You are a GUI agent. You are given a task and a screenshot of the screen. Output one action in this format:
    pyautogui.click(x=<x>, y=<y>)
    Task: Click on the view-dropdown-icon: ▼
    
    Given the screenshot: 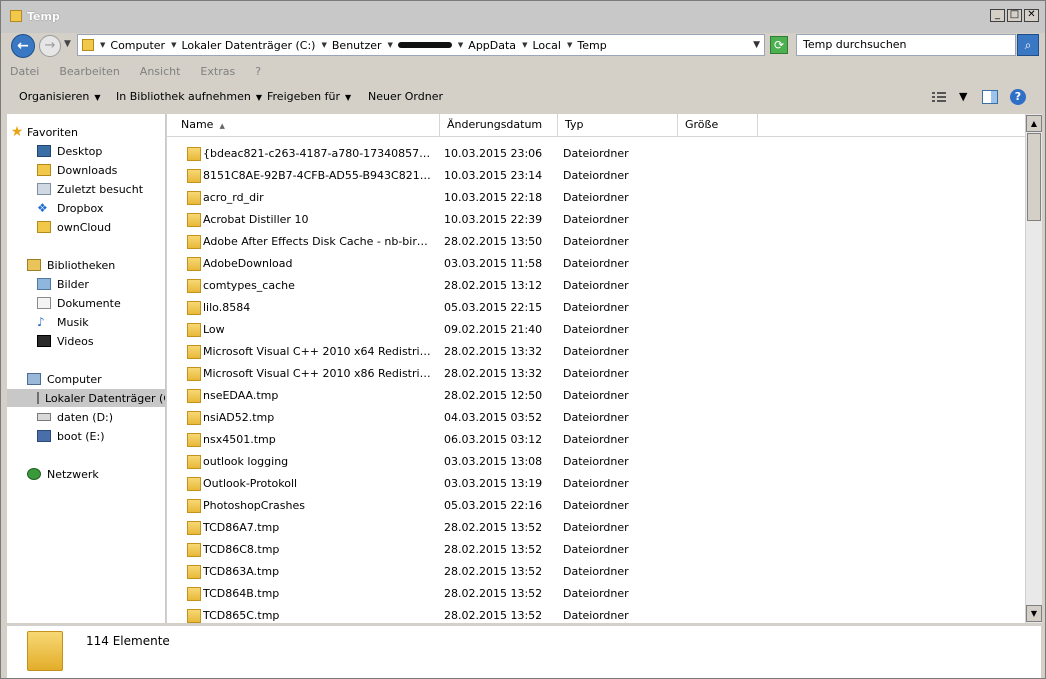 What is the action you would take?
    pyautogui.click(x=963, y=96)
    